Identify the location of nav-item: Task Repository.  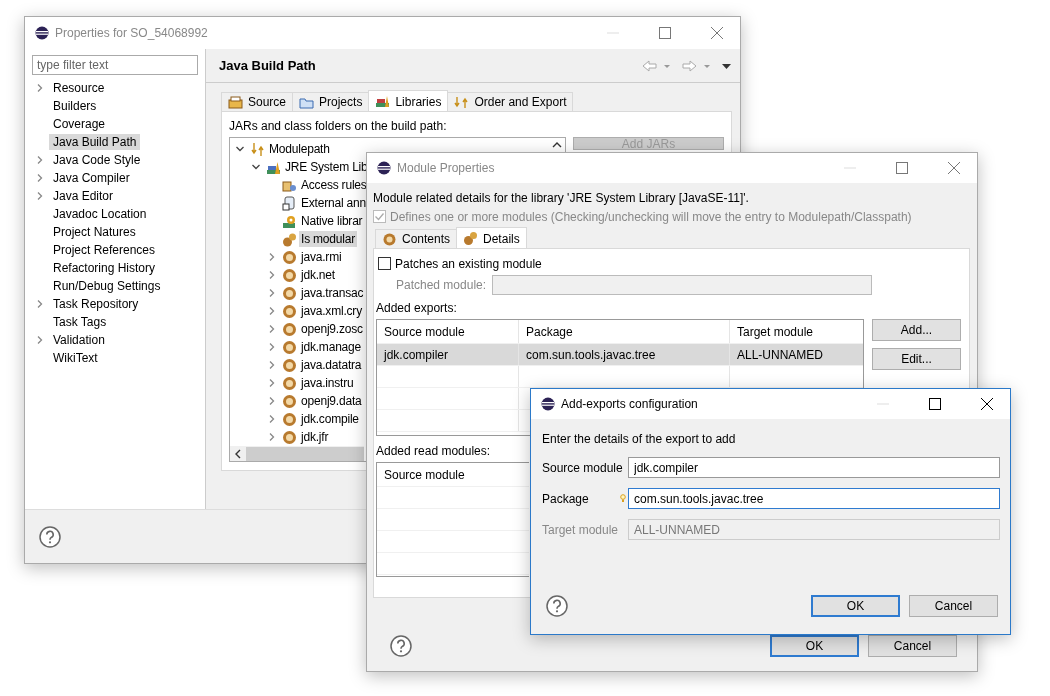
(96, 304).